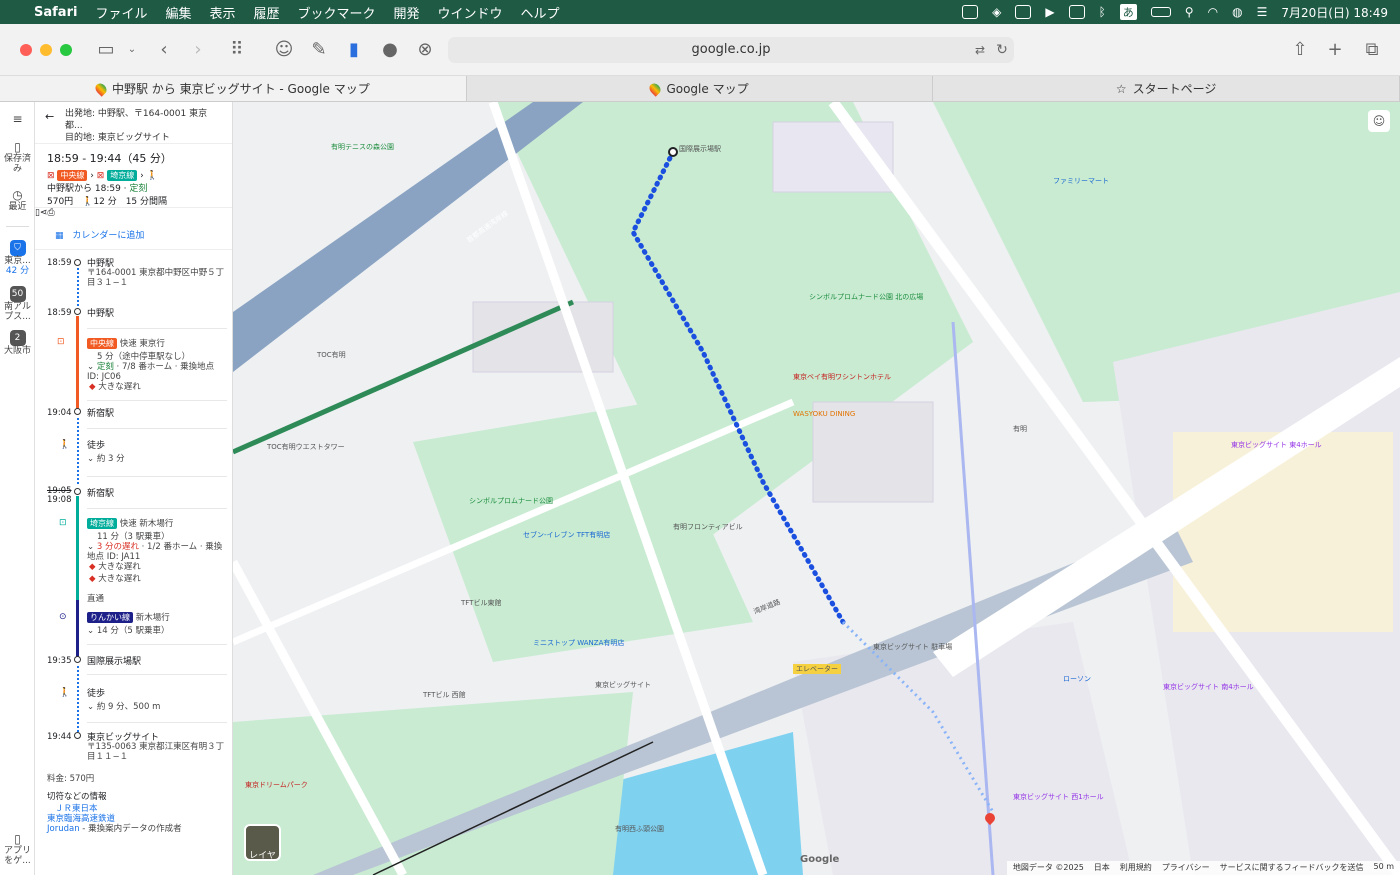  What do you see at coordinates (157, 552) in the screenshot?
I see `line-status: ⌄ 3 分の遅れ · 1/2 番ホーム · 乗換地点 ID: JA11` at bounding box center [157, 552].